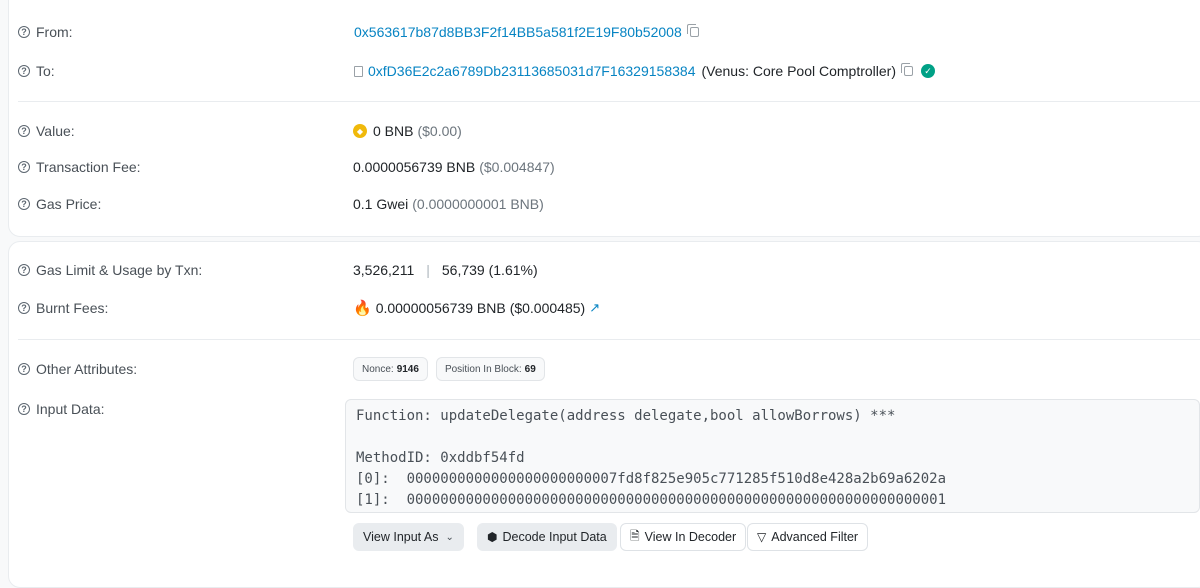 This screenshot has width=1200, height=588. I want to click on other-attributes-label: Other Attributes:, so click(87, 369).